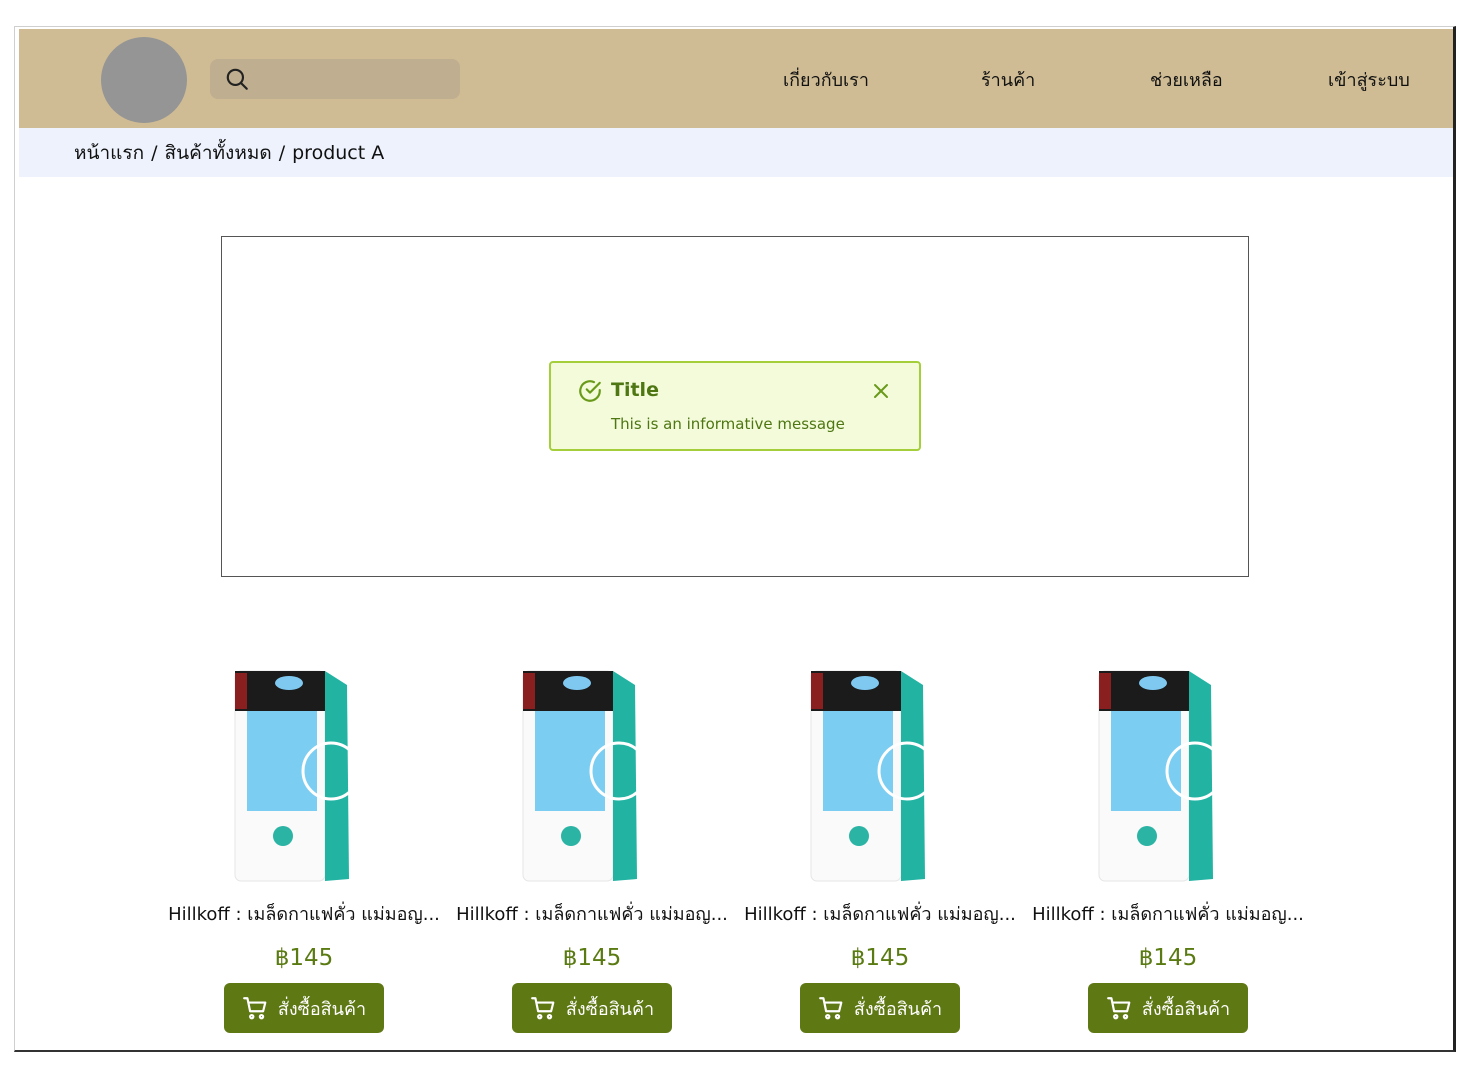  I want to click on search-icon, so click(237, 79).